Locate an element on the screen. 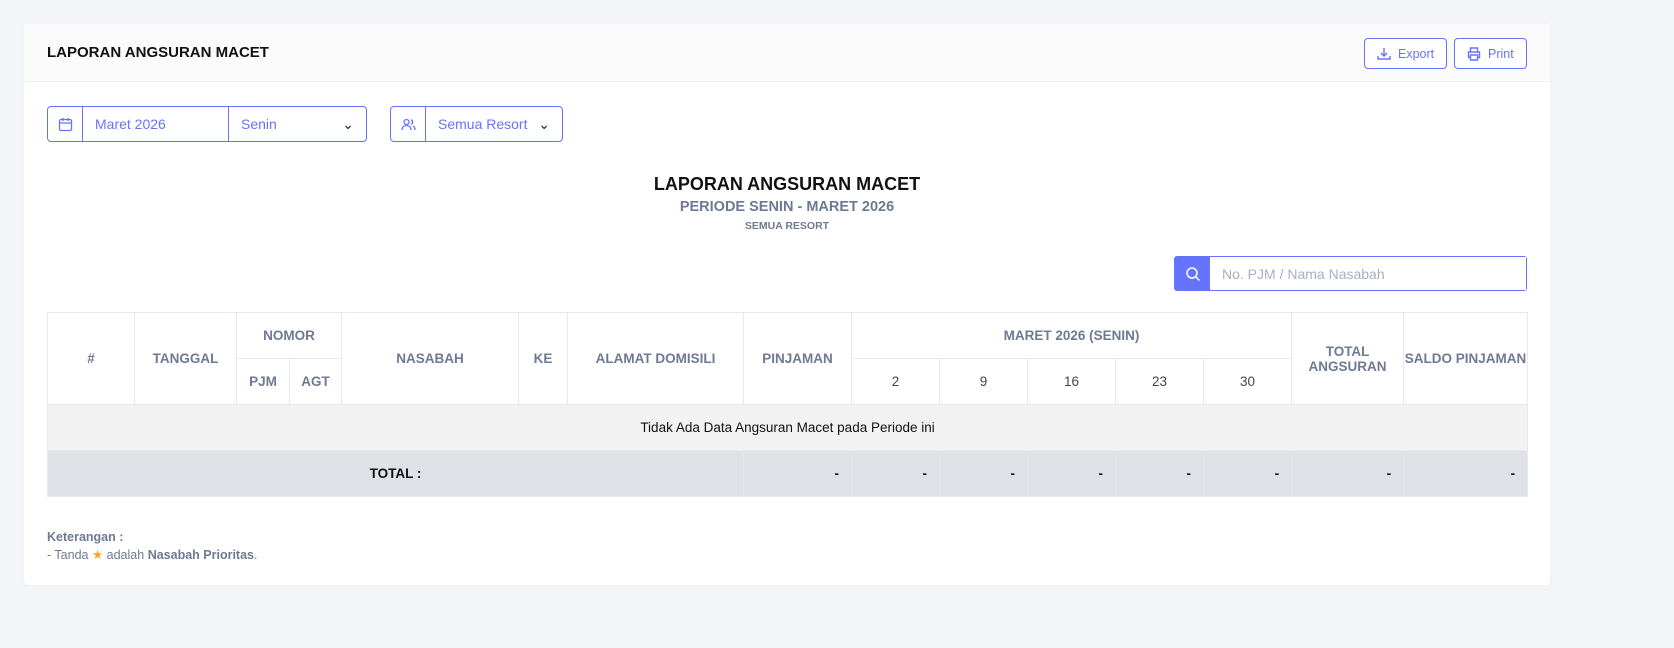 This screenshot has height=648, width=1674. total-row: TOTAL : - - - - - - - - is located at coordinates (788, 473).